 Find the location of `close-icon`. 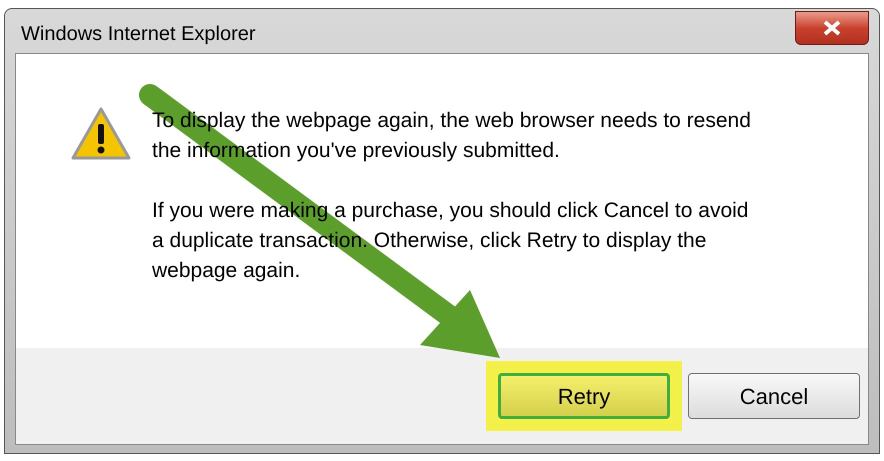

close-icon is located at coordinates (832, 28).